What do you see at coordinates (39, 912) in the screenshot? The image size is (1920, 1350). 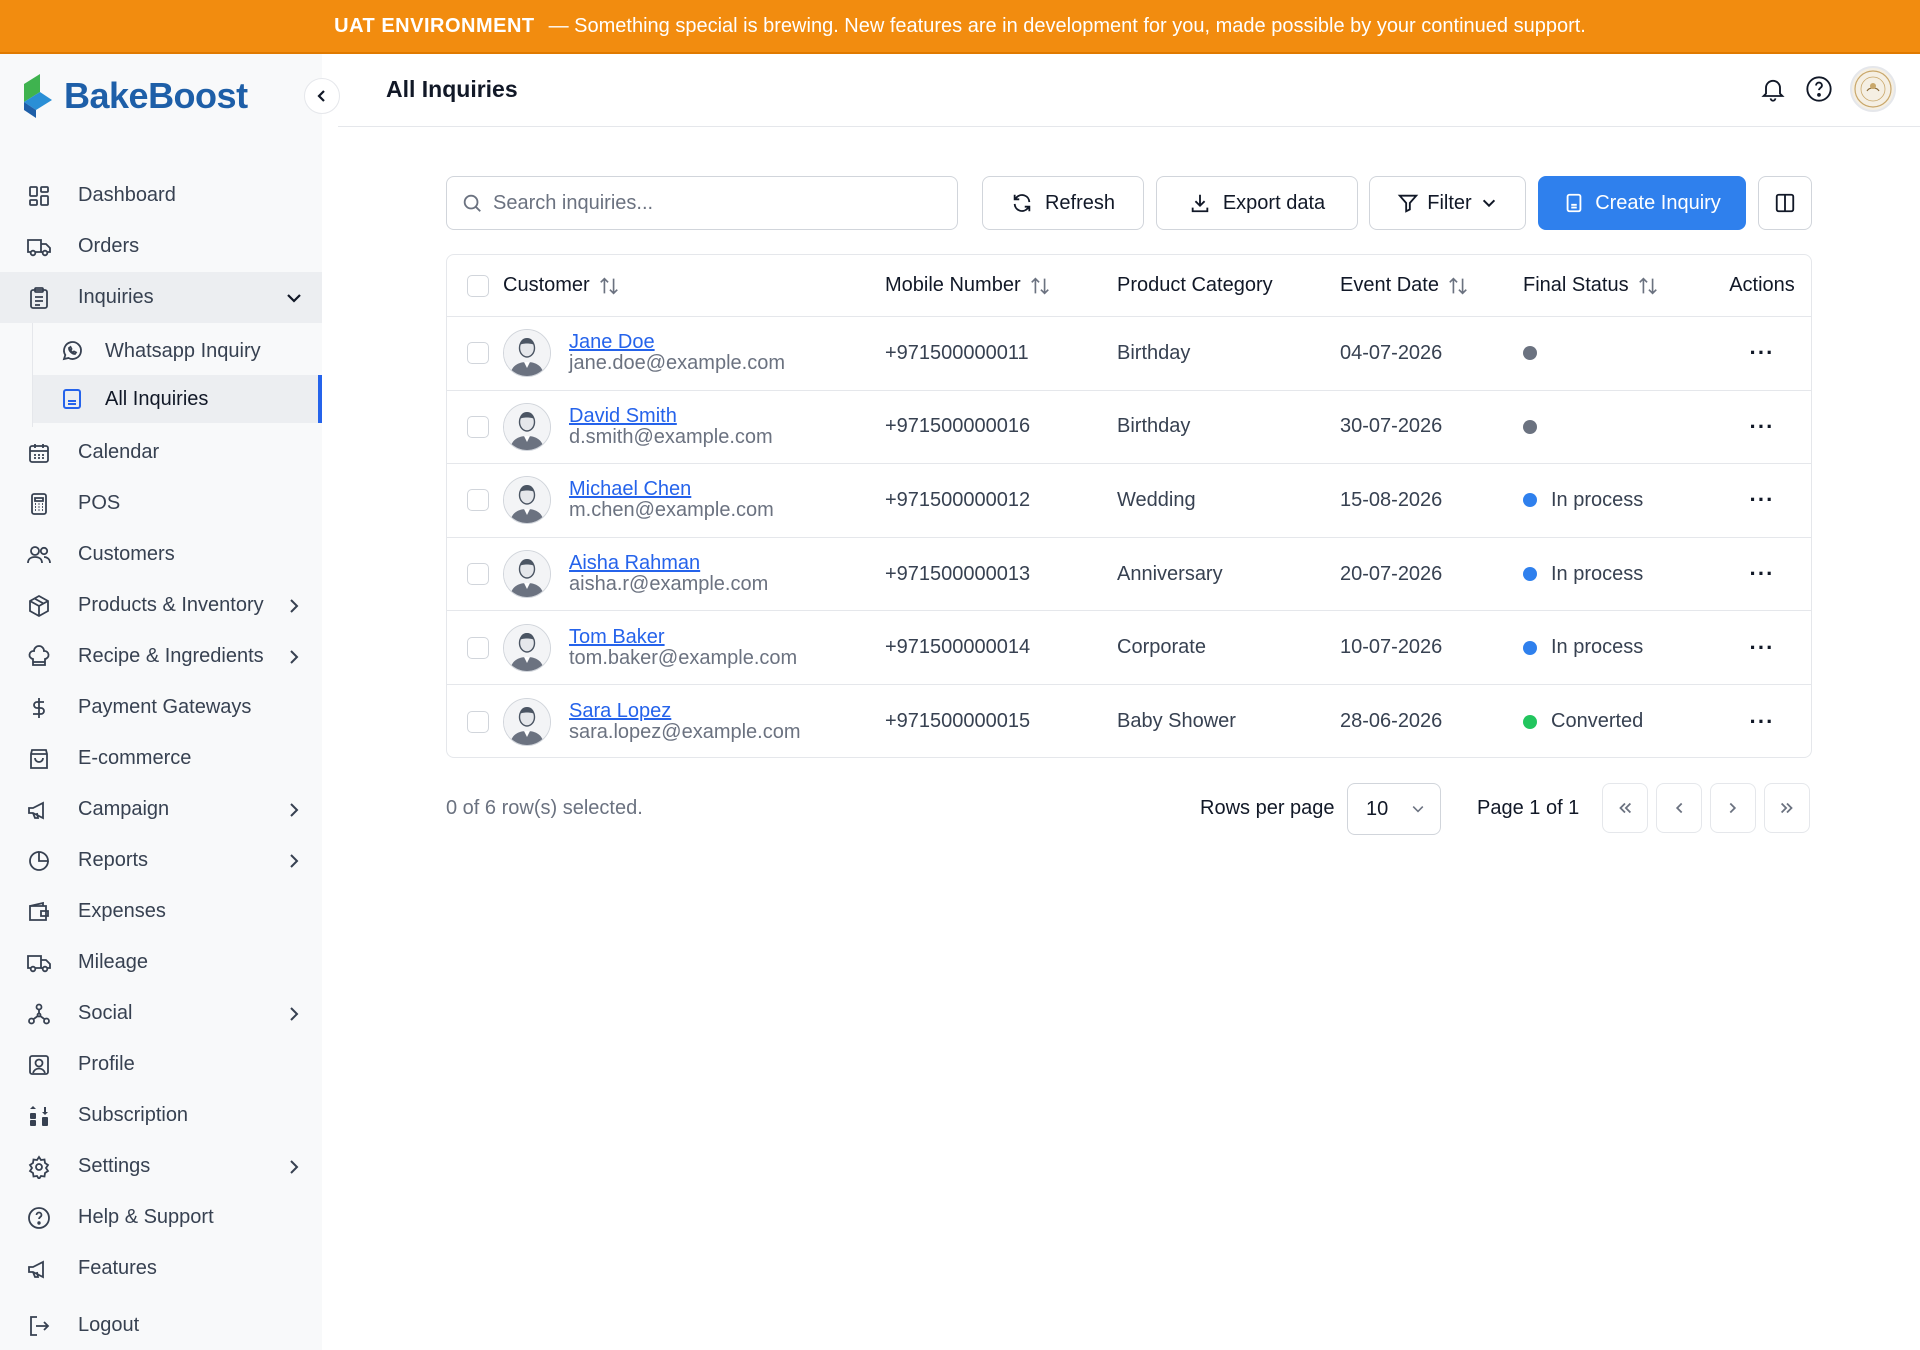 I see `wallet-icon` at bounding box center [39, 912].